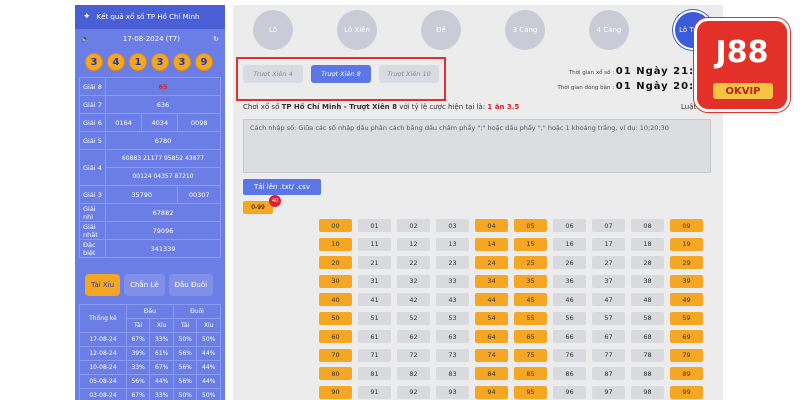 Image resolution: width=800 pixels, height=400 pixels. I want to click on number-cell: 43, so click(452, 299).